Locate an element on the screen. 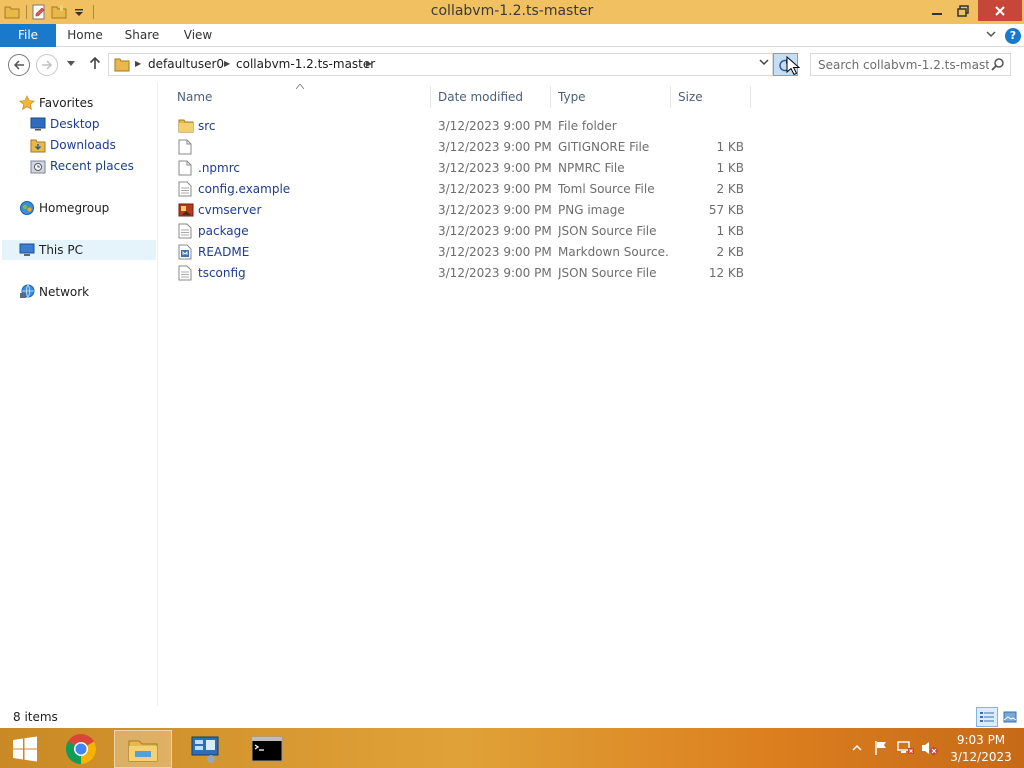  column-header-date-modified: Date modified is located at coordinates (492, 97).